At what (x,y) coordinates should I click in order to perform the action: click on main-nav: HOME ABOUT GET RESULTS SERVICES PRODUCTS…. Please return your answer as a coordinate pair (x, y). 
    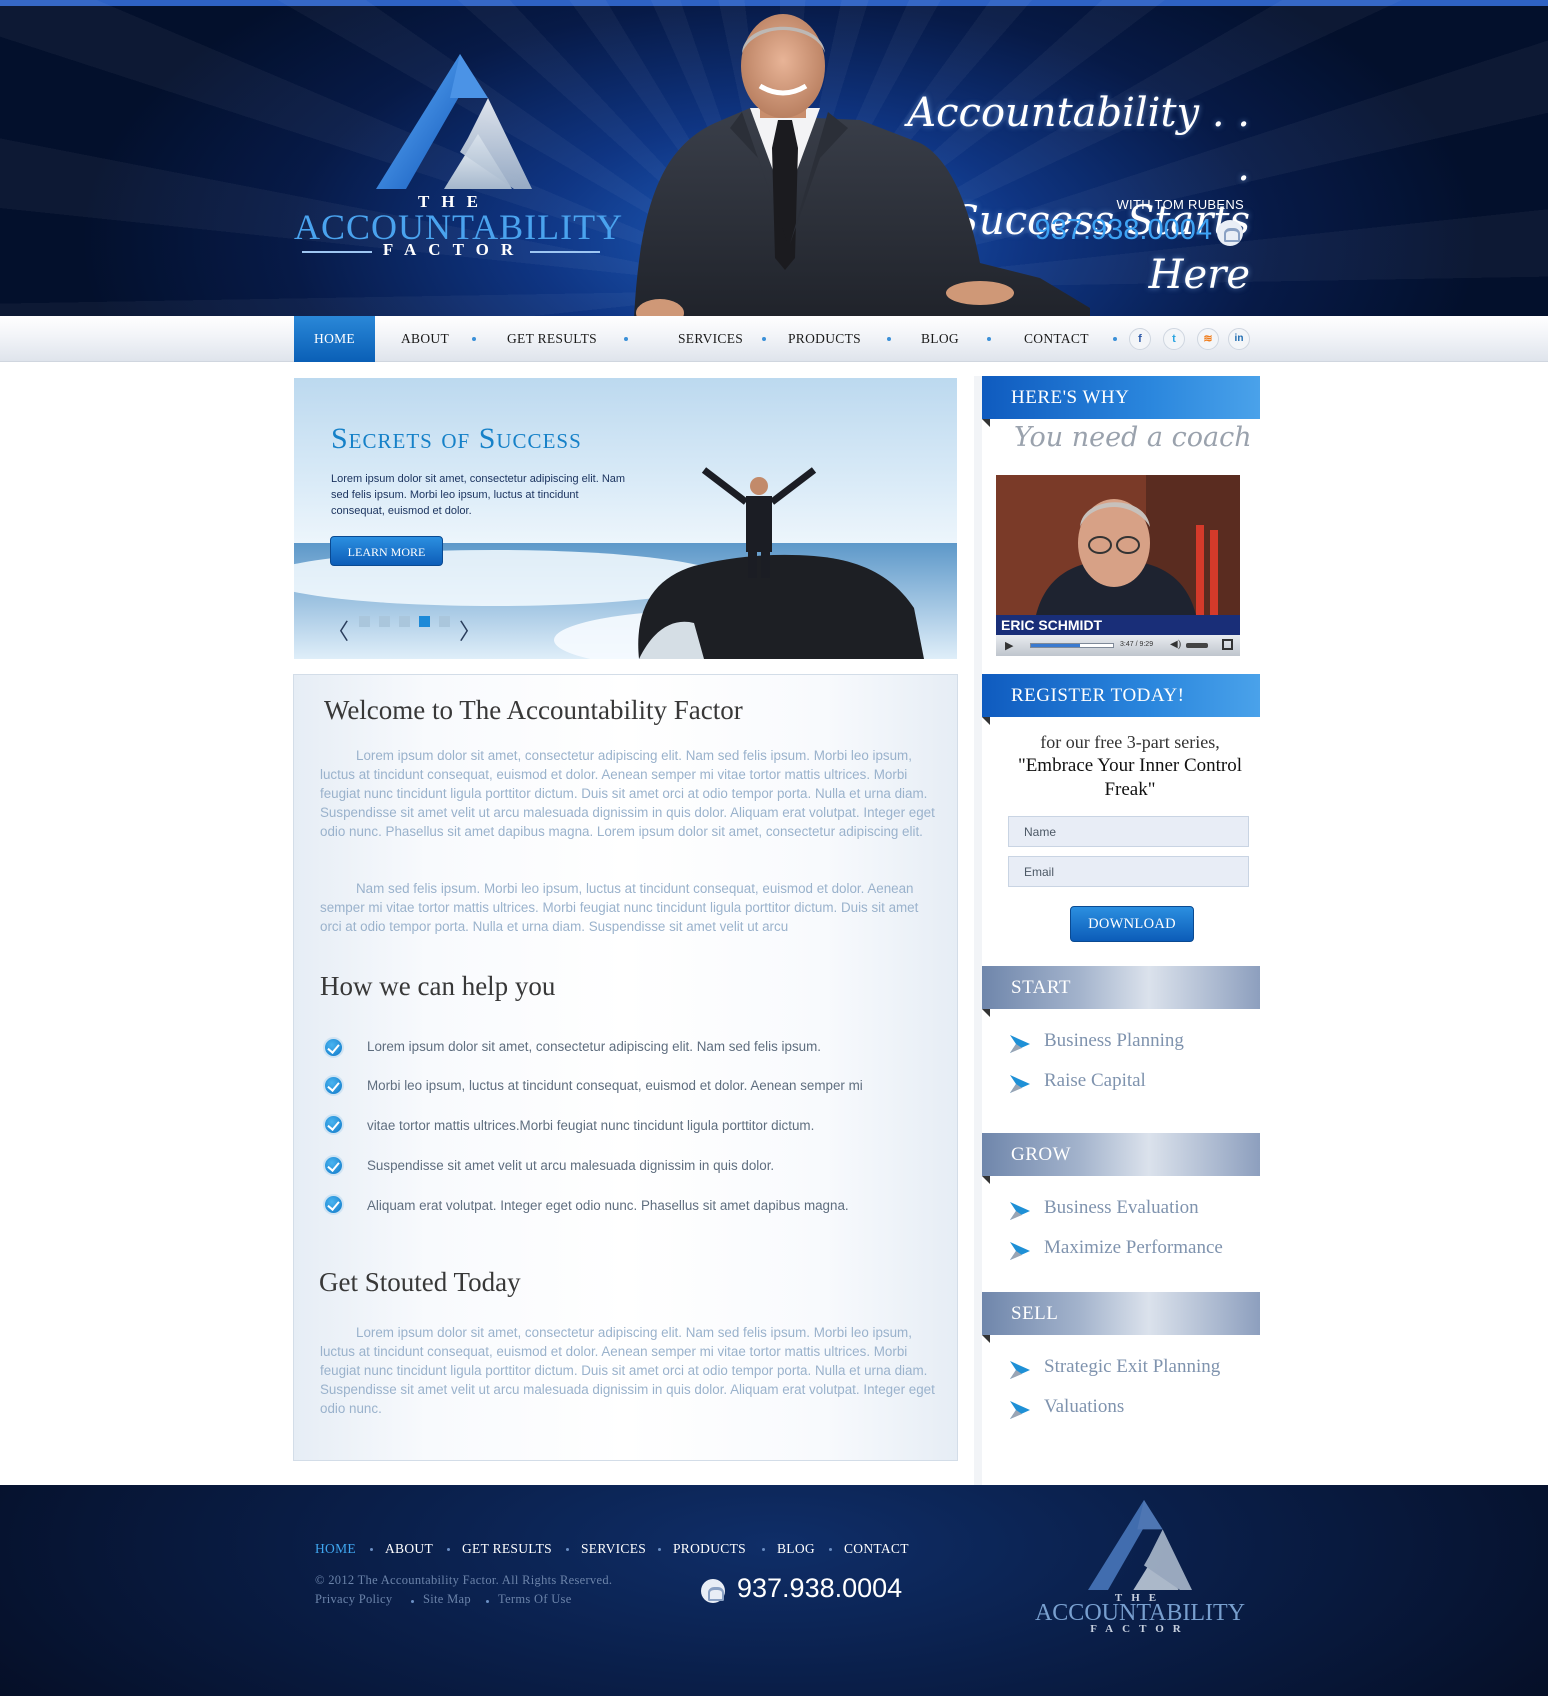
    Looking at the image, I should click on (774, 339).